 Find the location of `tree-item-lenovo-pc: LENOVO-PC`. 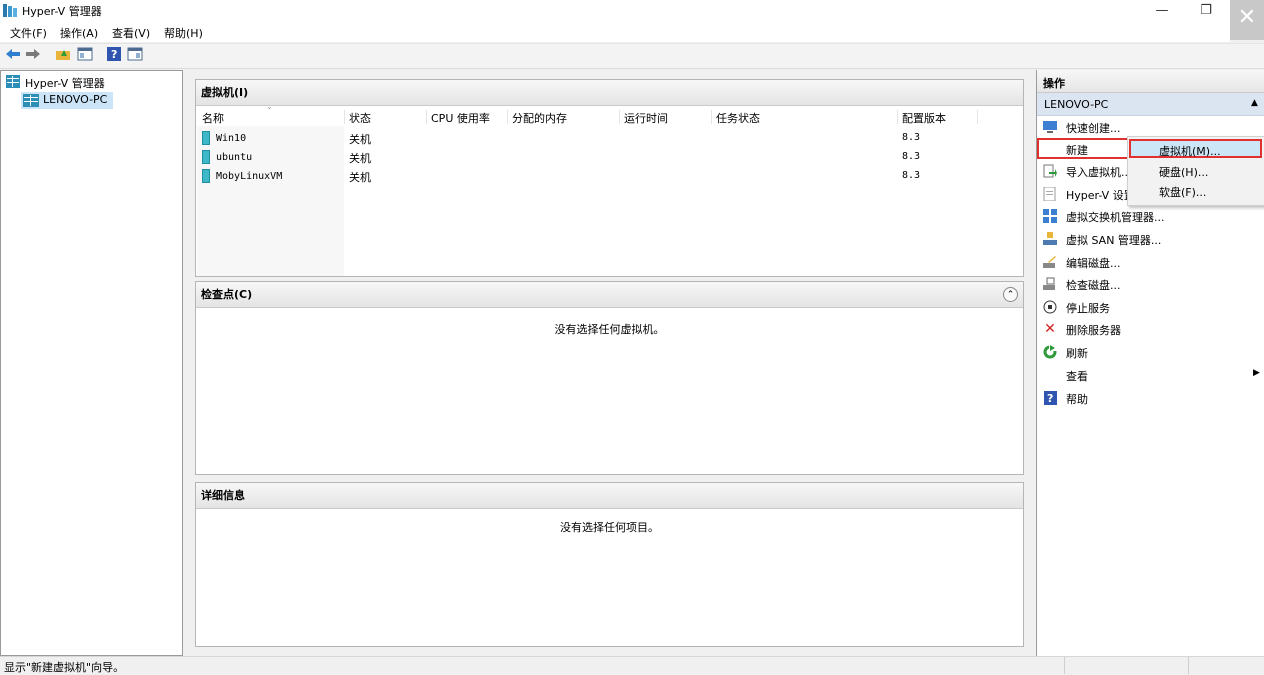

tree-item-lenovo-pc: LENOVO-PC is located at coordinates (67, 100).